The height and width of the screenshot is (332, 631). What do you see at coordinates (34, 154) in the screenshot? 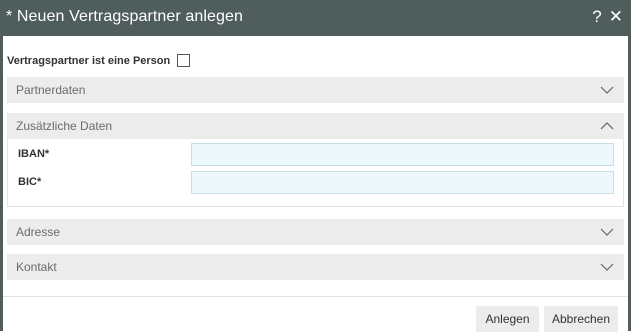
I see `iban-label: IBAN*` at bounding box center [34, 154].